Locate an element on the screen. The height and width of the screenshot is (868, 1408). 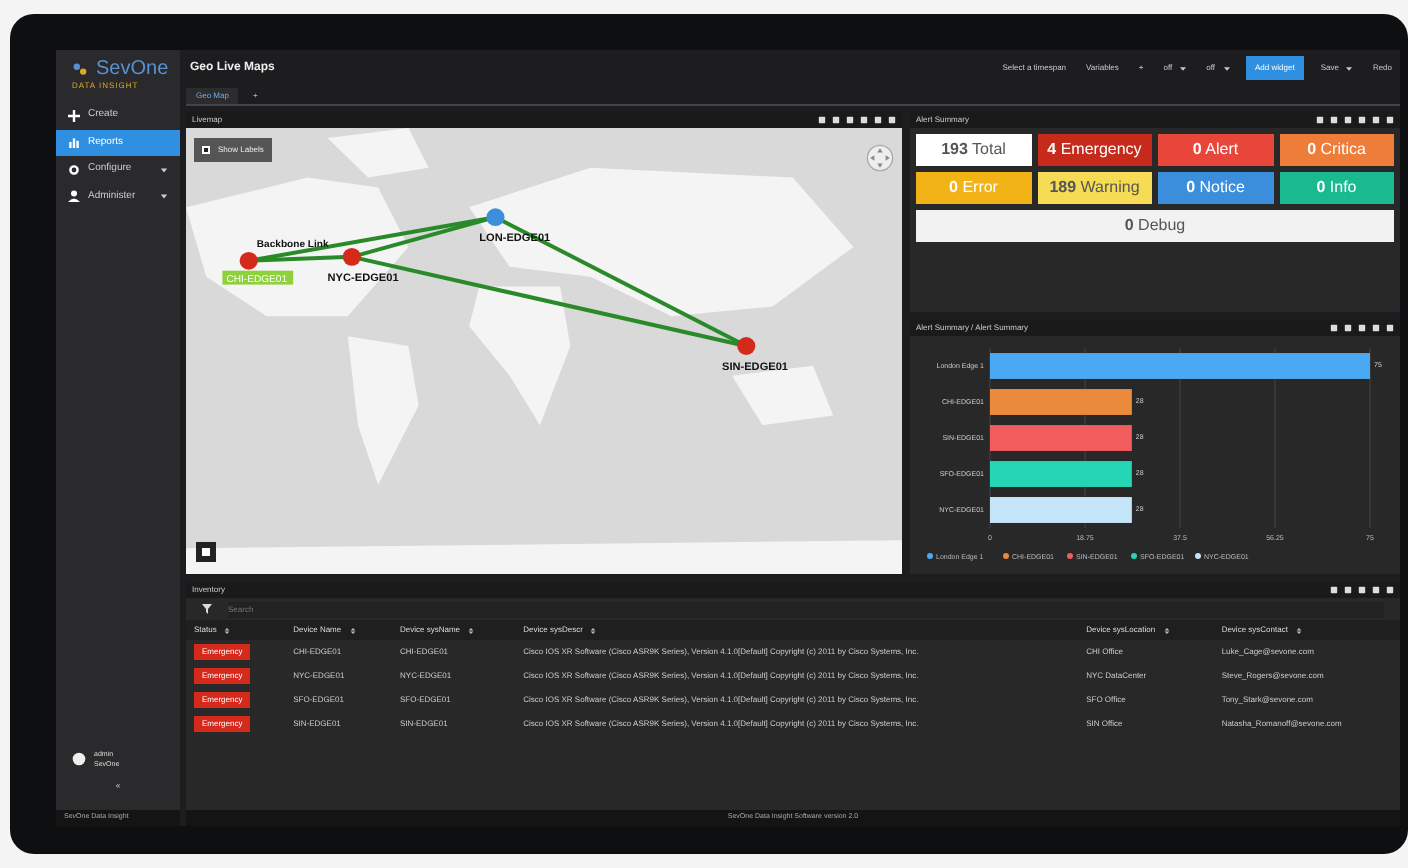
checkbox is located at coordinates (206, 150).